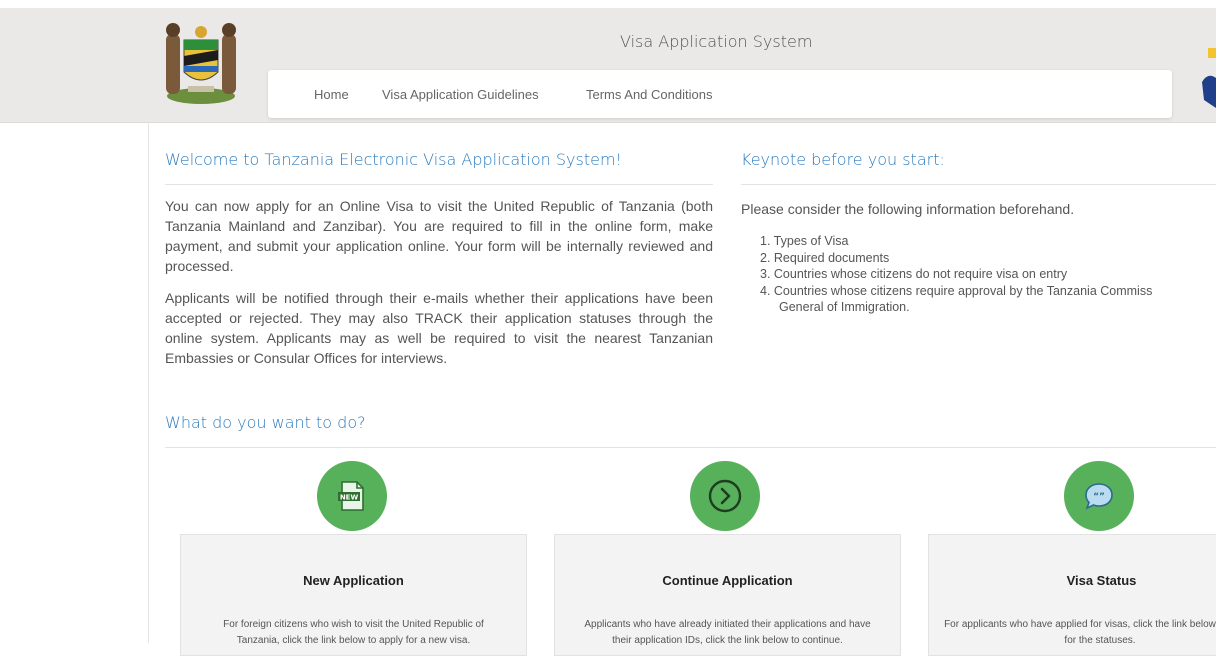 This screenshot has width=1216, height=656. What do you see at coordinates (148, 382) in the screenshot?
I see `content-border` at bounding box center [148, 382].